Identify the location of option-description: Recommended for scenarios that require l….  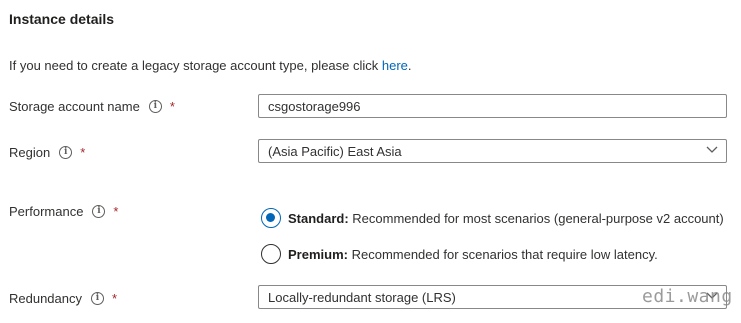
(504, 254).